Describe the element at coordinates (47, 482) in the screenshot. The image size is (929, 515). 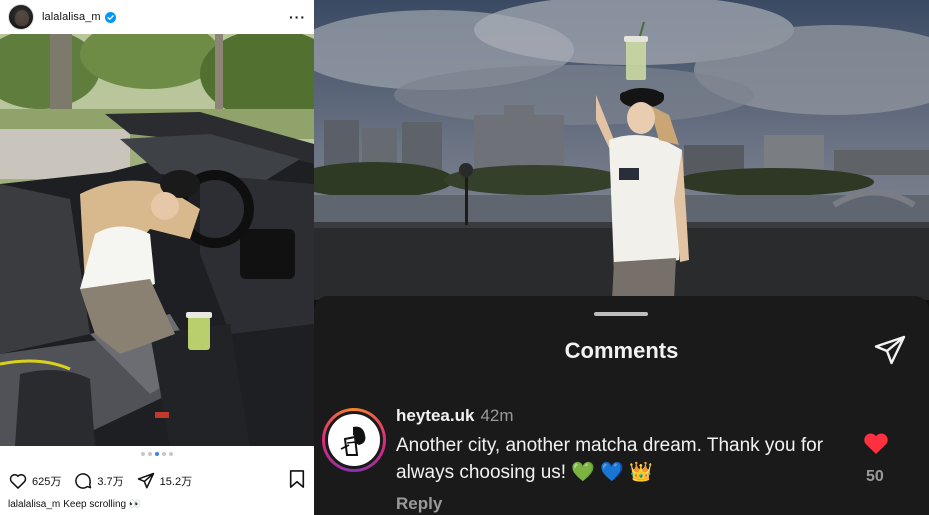
I see `like-count: 625万` at that location.